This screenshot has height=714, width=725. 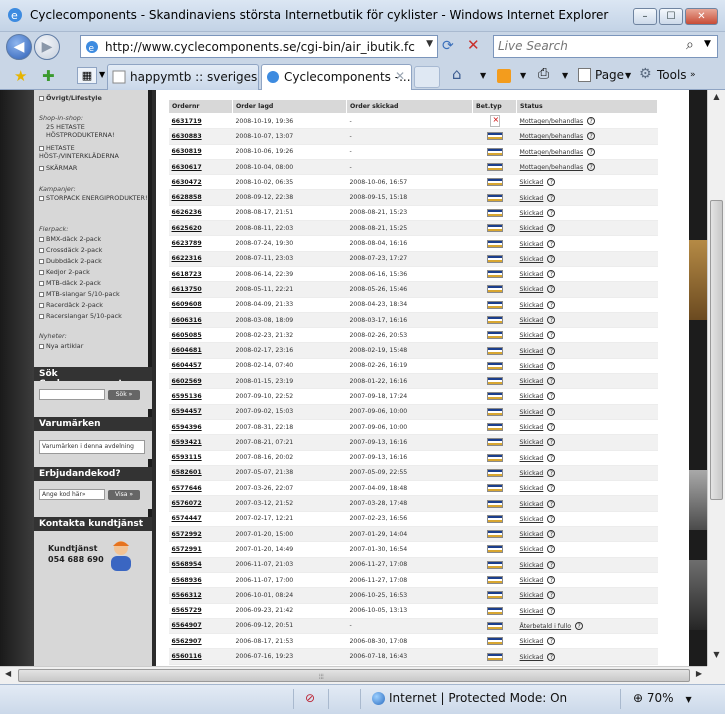 I want to click on order-number-link: 6630819, so click(x=200, y=152).